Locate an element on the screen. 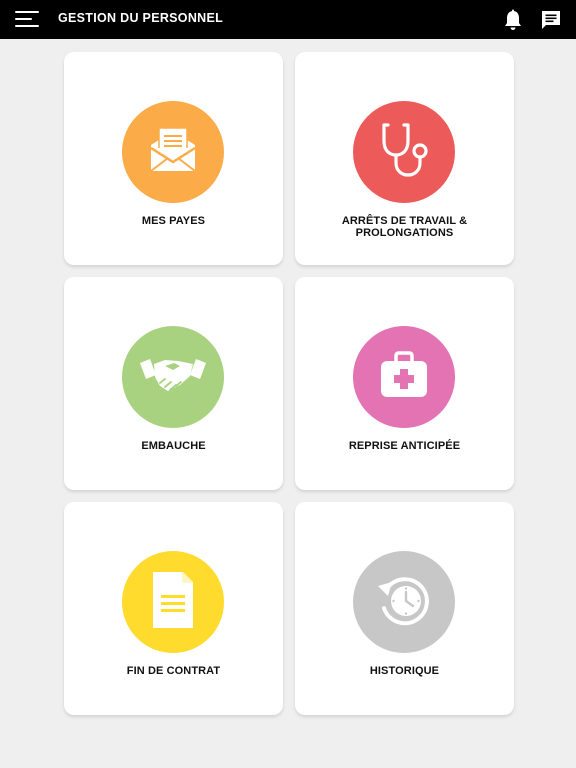  tile-label: FIN DE CONTRAT is located at coordinates (173, 671).